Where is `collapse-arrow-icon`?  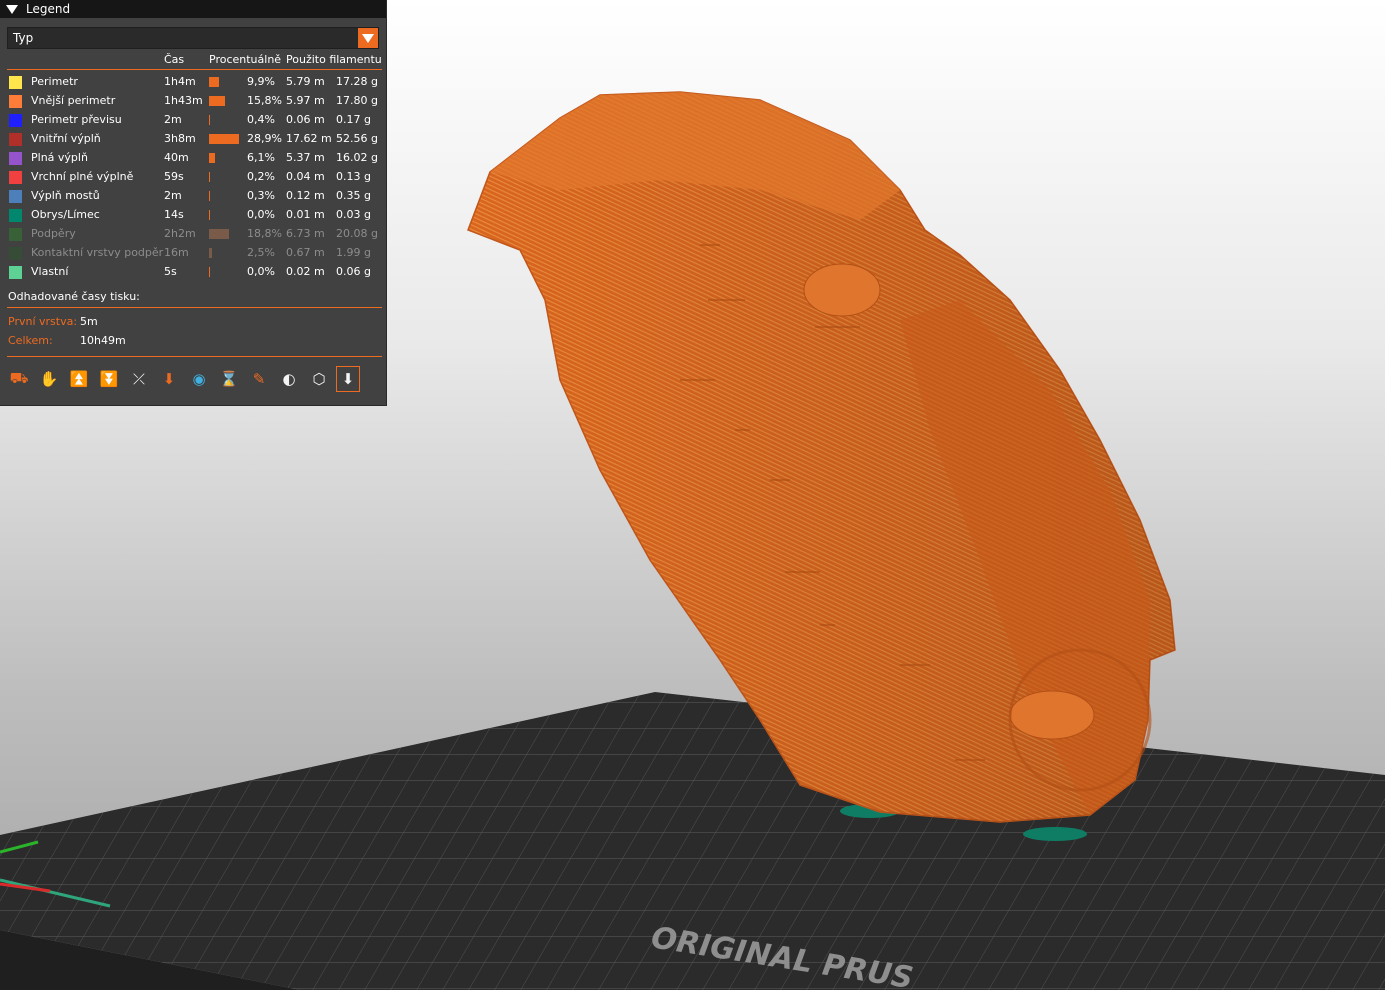 collapse-arrow-icon is located at coordinates (12, 9).